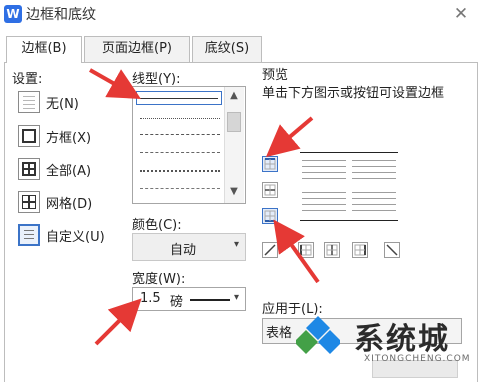 The height and width of the screenshot is (382, 480). I want to click on apply-to-label: 应用于(L):, so click(292, 309).